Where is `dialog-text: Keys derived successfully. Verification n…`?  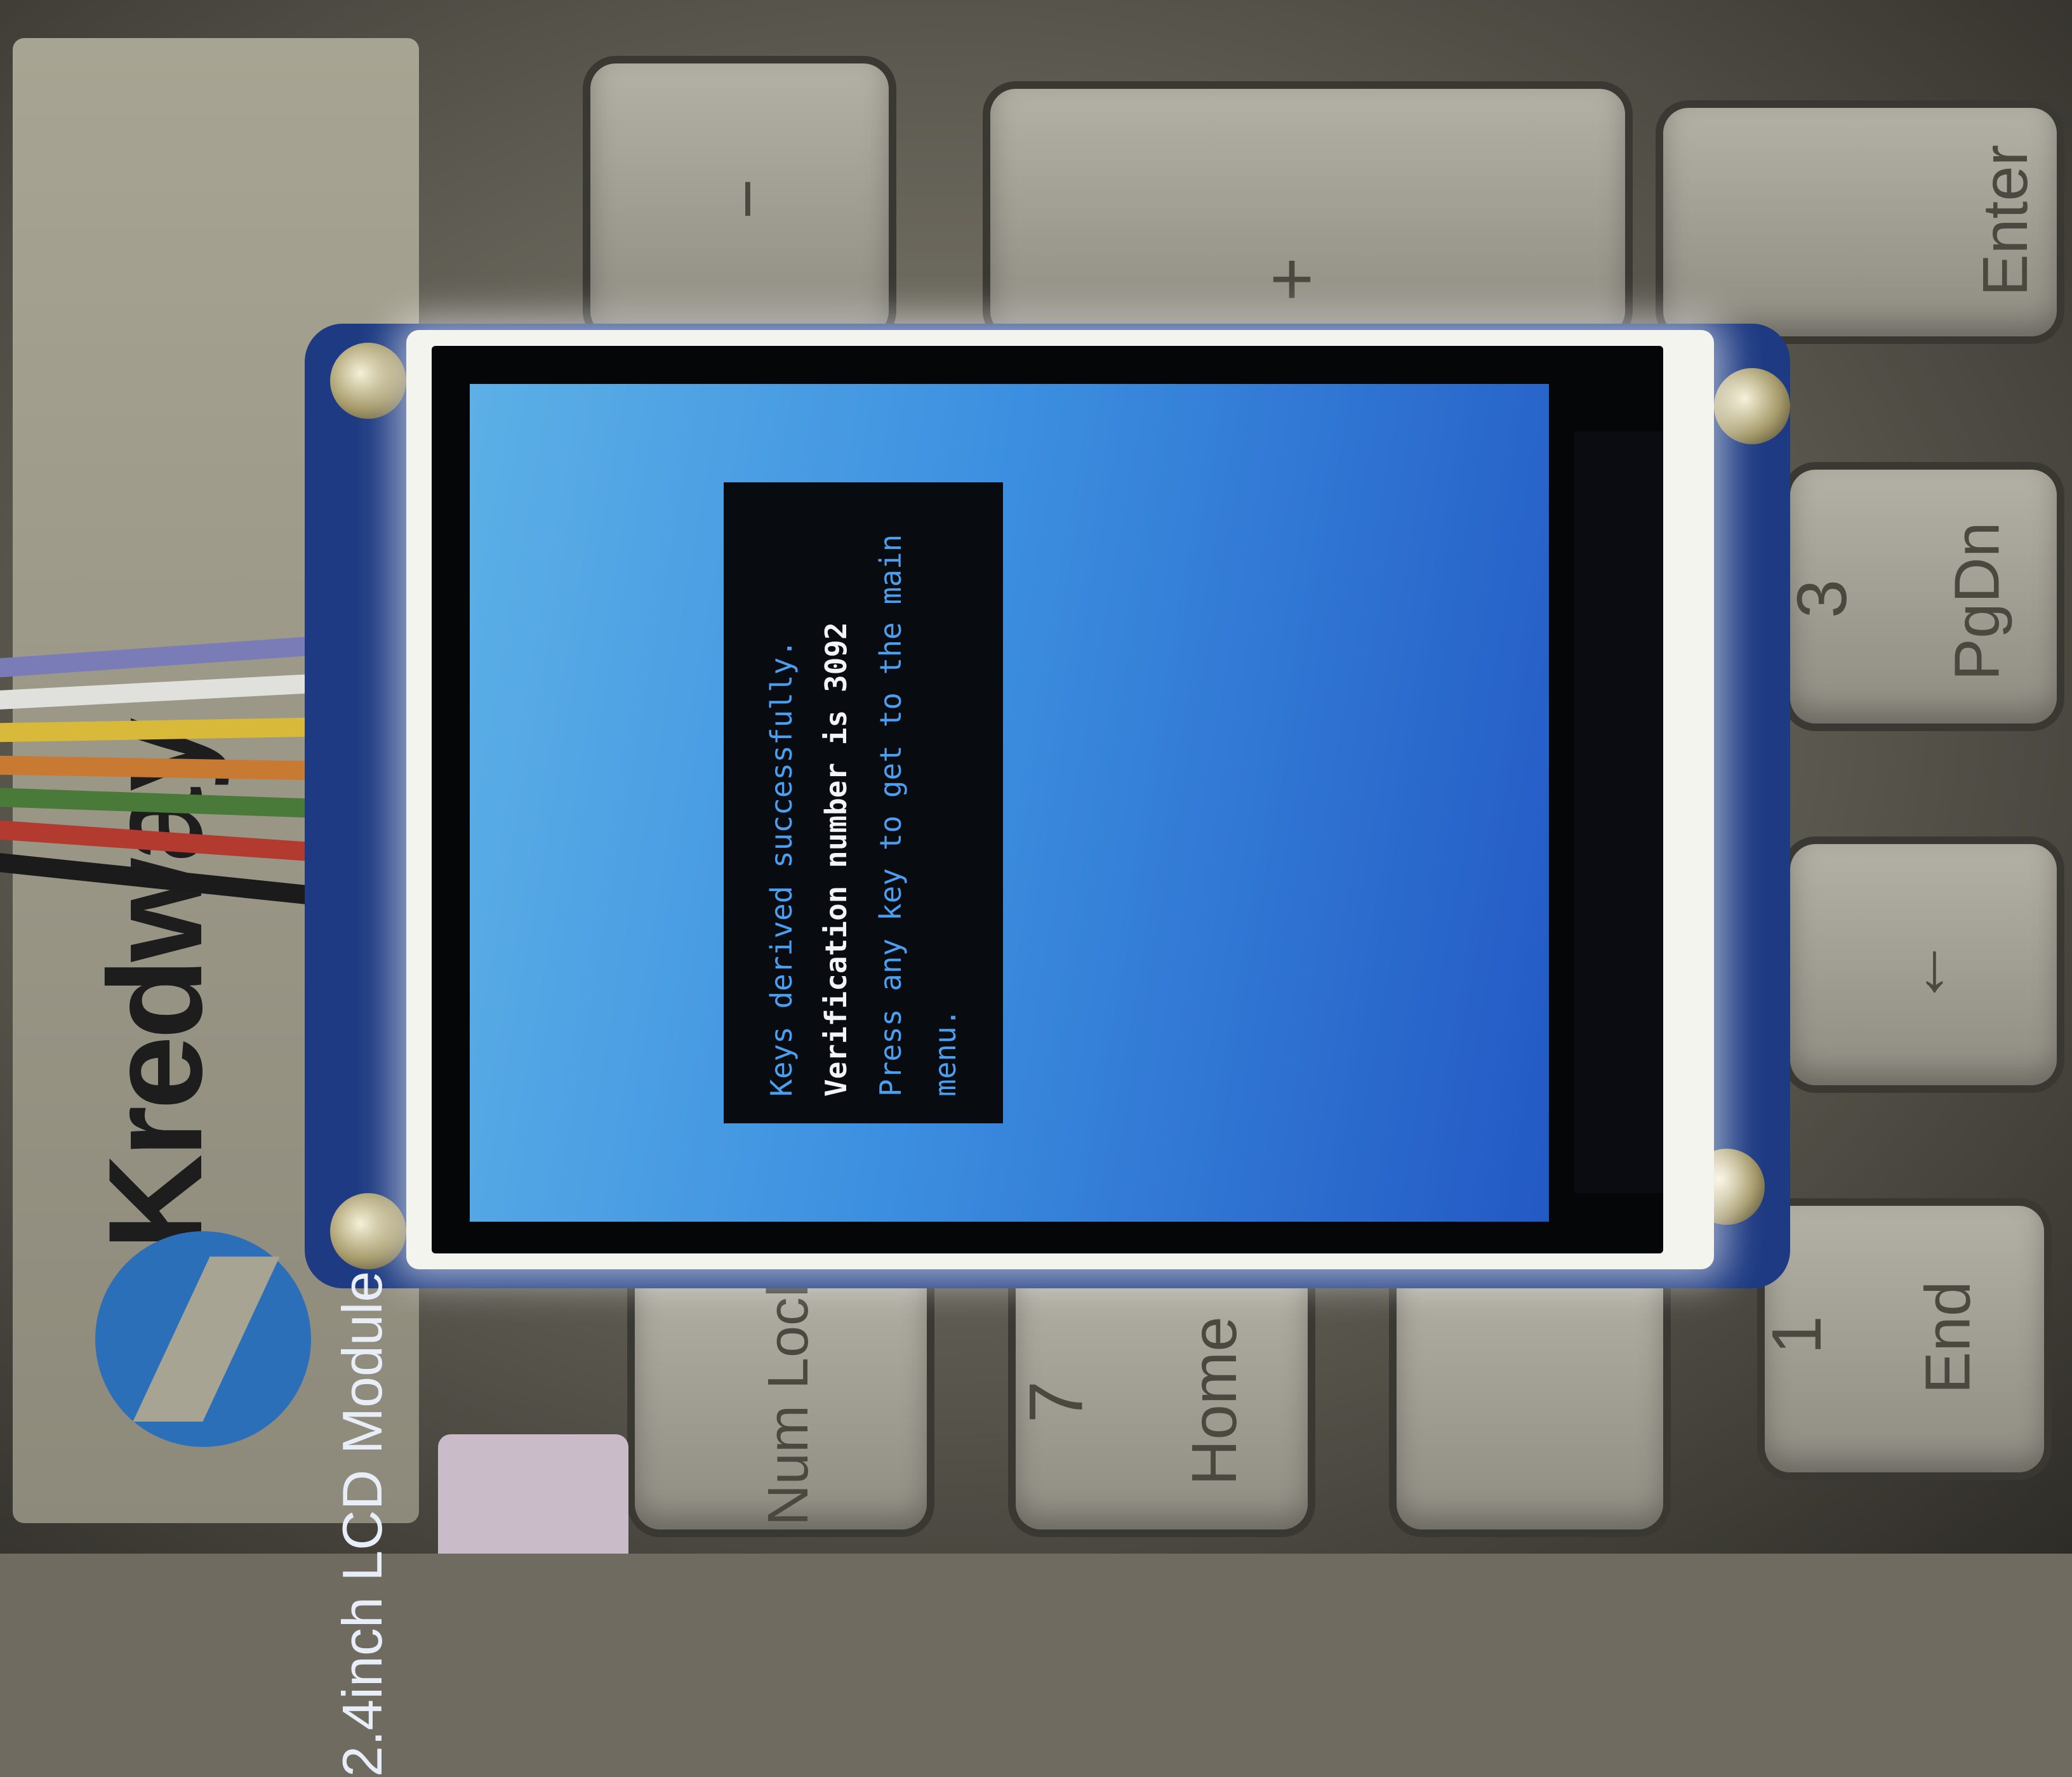
dialog-text: Keys derived successfully. Verification n… is located at coordinates (863, 802).